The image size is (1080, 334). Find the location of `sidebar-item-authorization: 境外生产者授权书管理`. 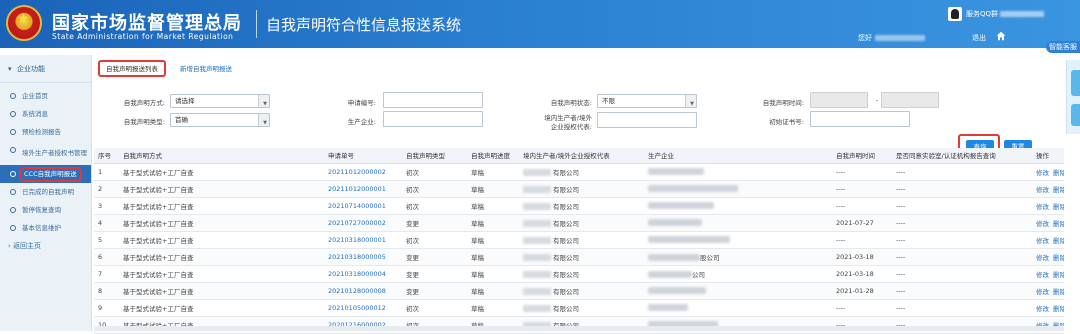

sidebar-item-authorization: 境外生产者授权书管理 is located at coordinates (45, 153).